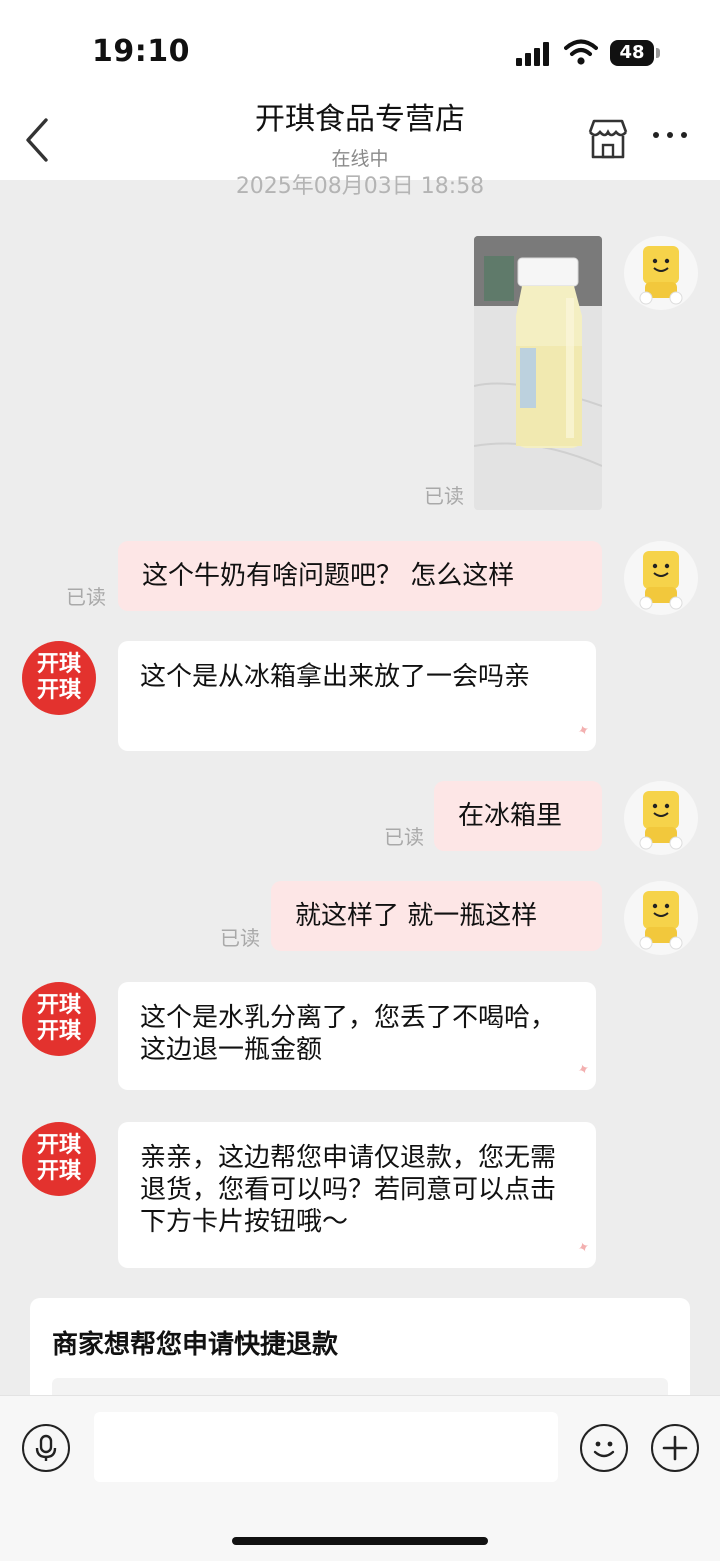  I want to click on emoji-icon, so click(604, 1448).